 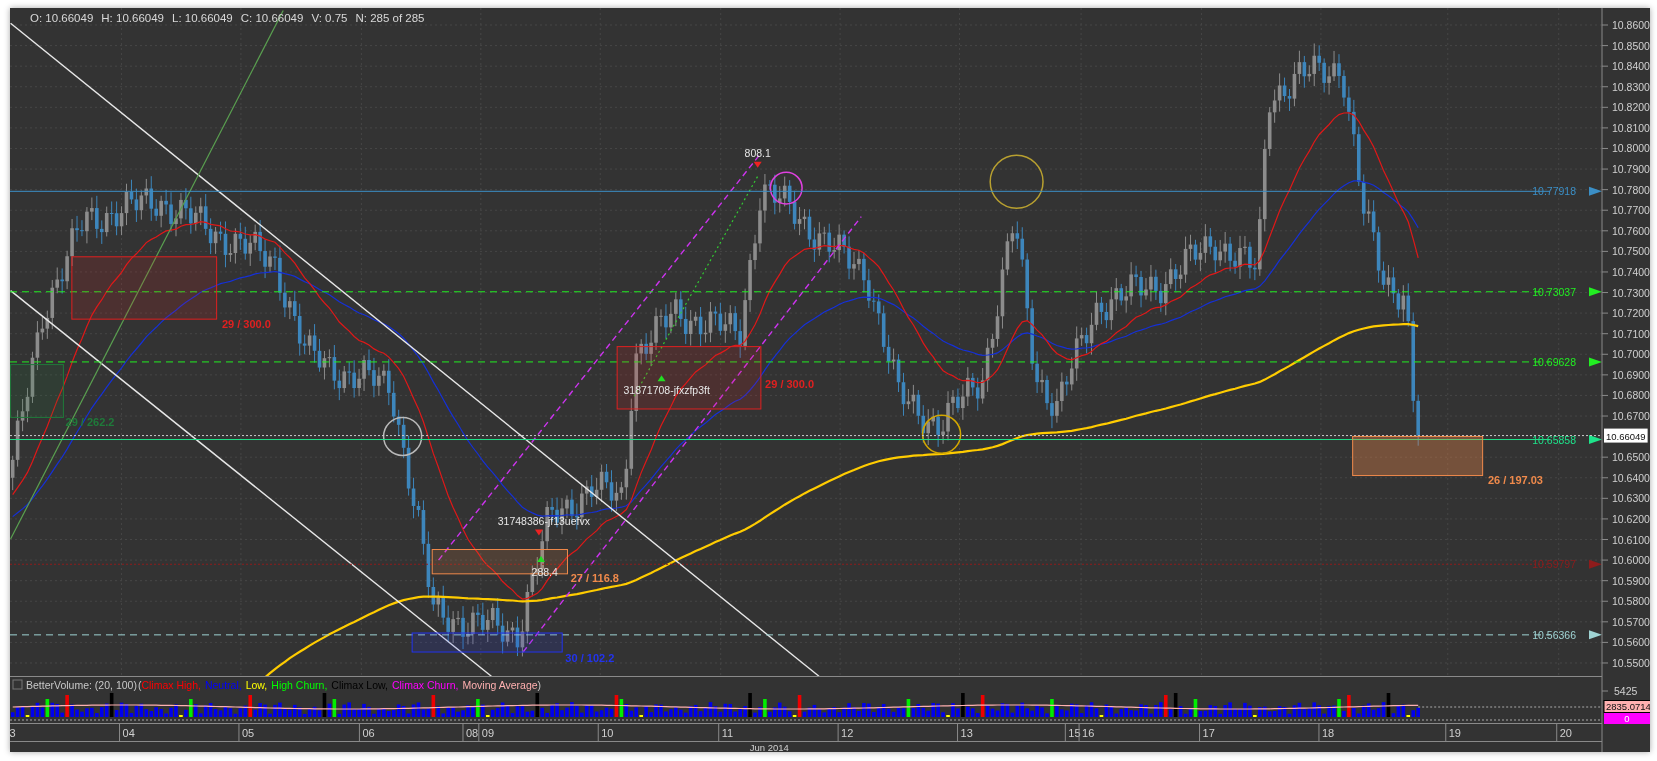 I want to click on indicator-title: BetterVolume: (20, 100), so click(x=81, y=685).